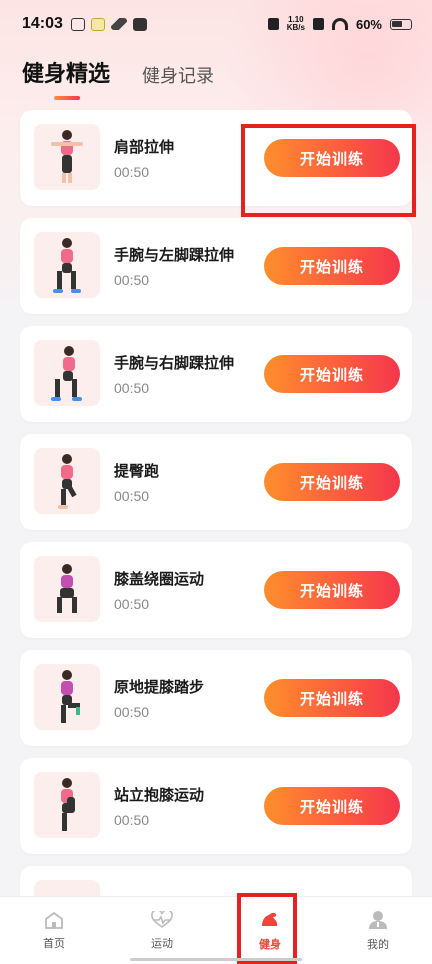 This screenshot has height=964, width=432. What do you see at coordinates (54, 920) in the screenshot?
I see `home-icon` at bounding box center [54, 920].